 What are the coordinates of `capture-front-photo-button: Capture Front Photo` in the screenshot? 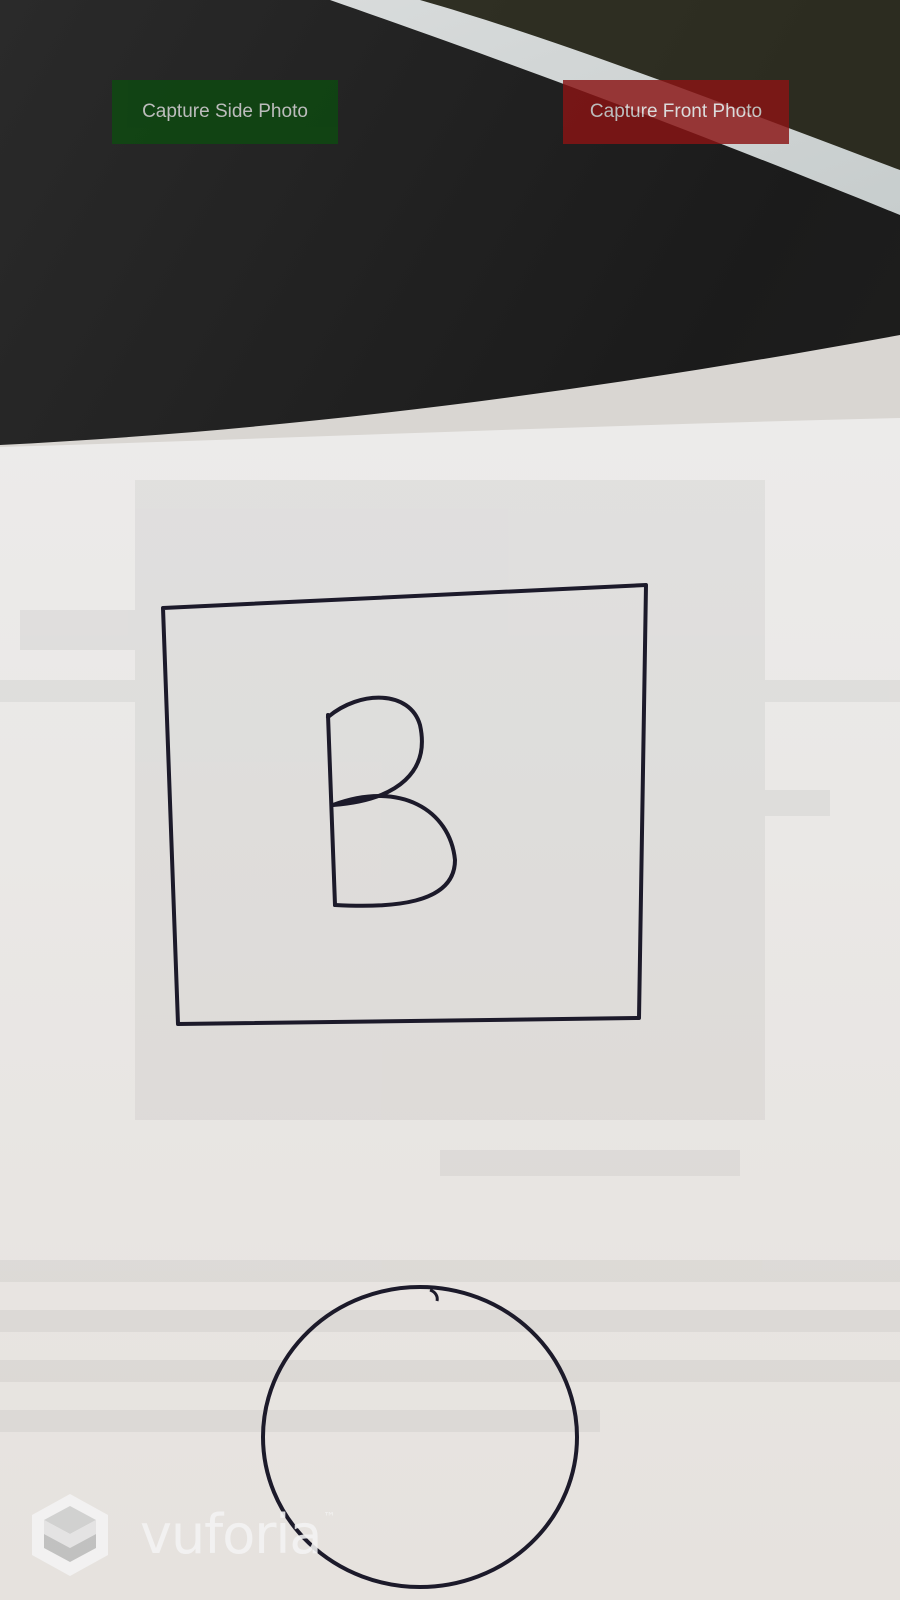 It's located at (676, 112).